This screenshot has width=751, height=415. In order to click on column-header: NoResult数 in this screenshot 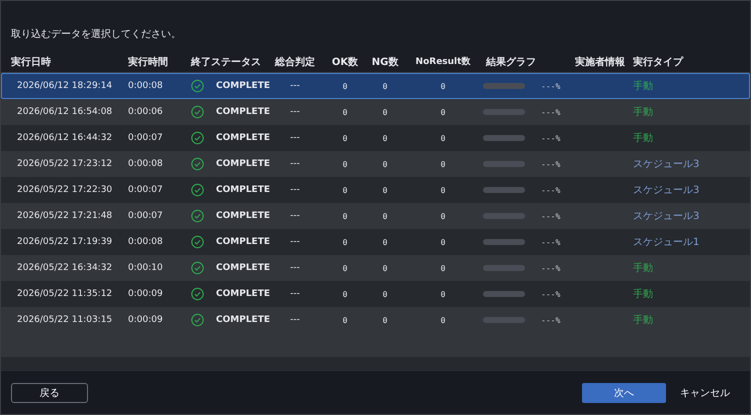, I will do `click(443, 62)`.